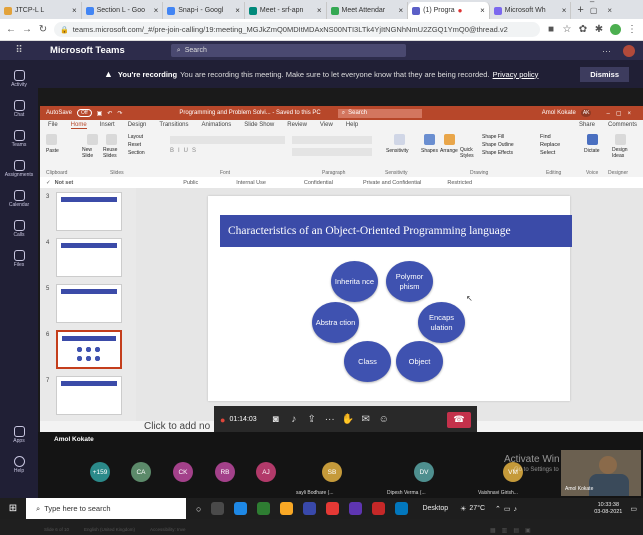 Image resolution: width=643 pixels, height=535 pixels. What do you see at coordinates (330, 419) in the screenshot?
I see `more-actions-icon: ···` at bounding box center [330, 419].